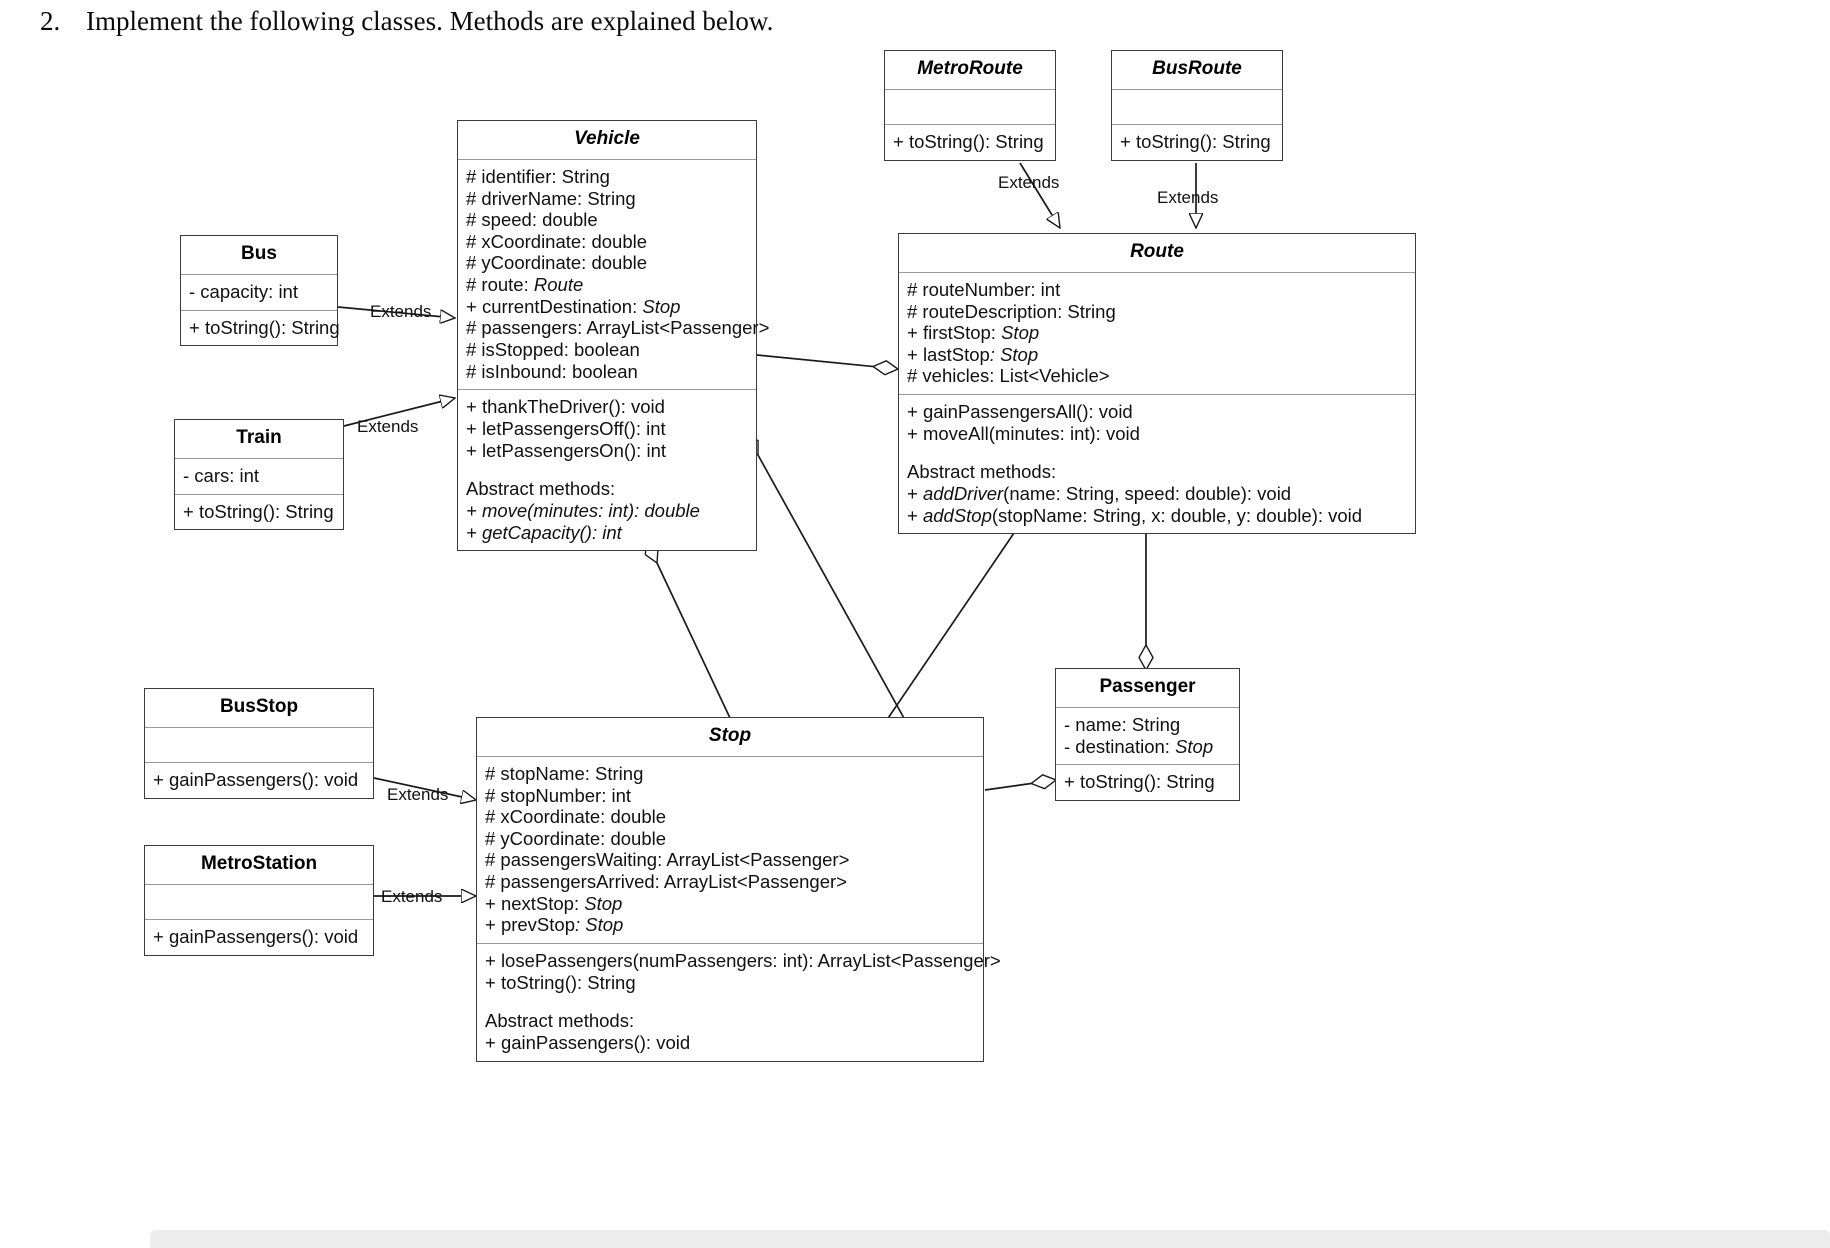 This screenshot has height=1248, width=1830. I want to click on class-attributes-bus: - capacity: int, so click(259, 291).